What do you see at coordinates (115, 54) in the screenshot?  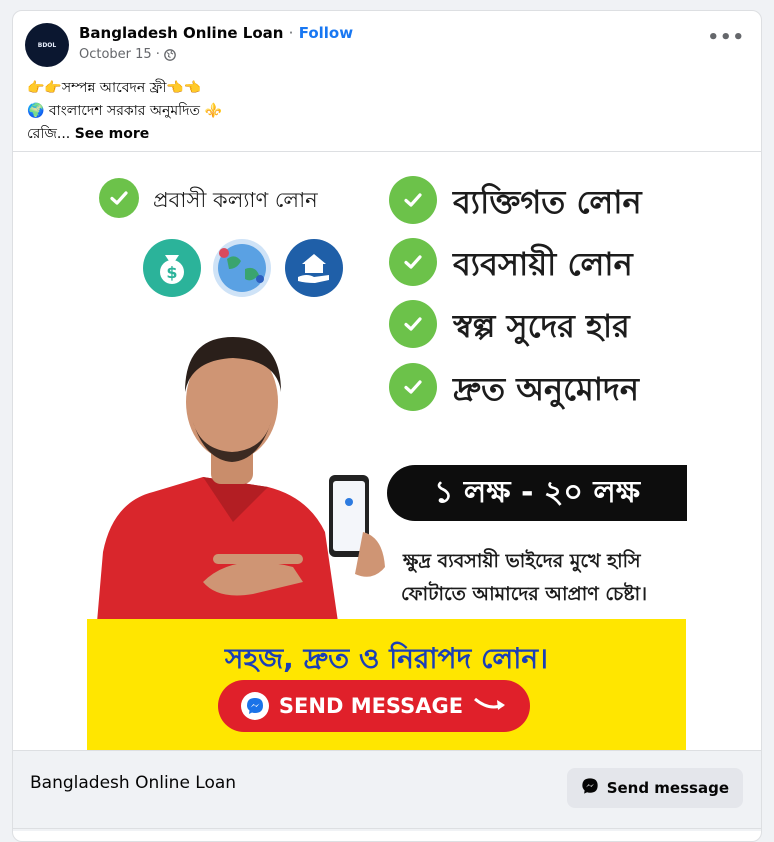 I see `post-date: October 15` at bounding box center [115, 54].